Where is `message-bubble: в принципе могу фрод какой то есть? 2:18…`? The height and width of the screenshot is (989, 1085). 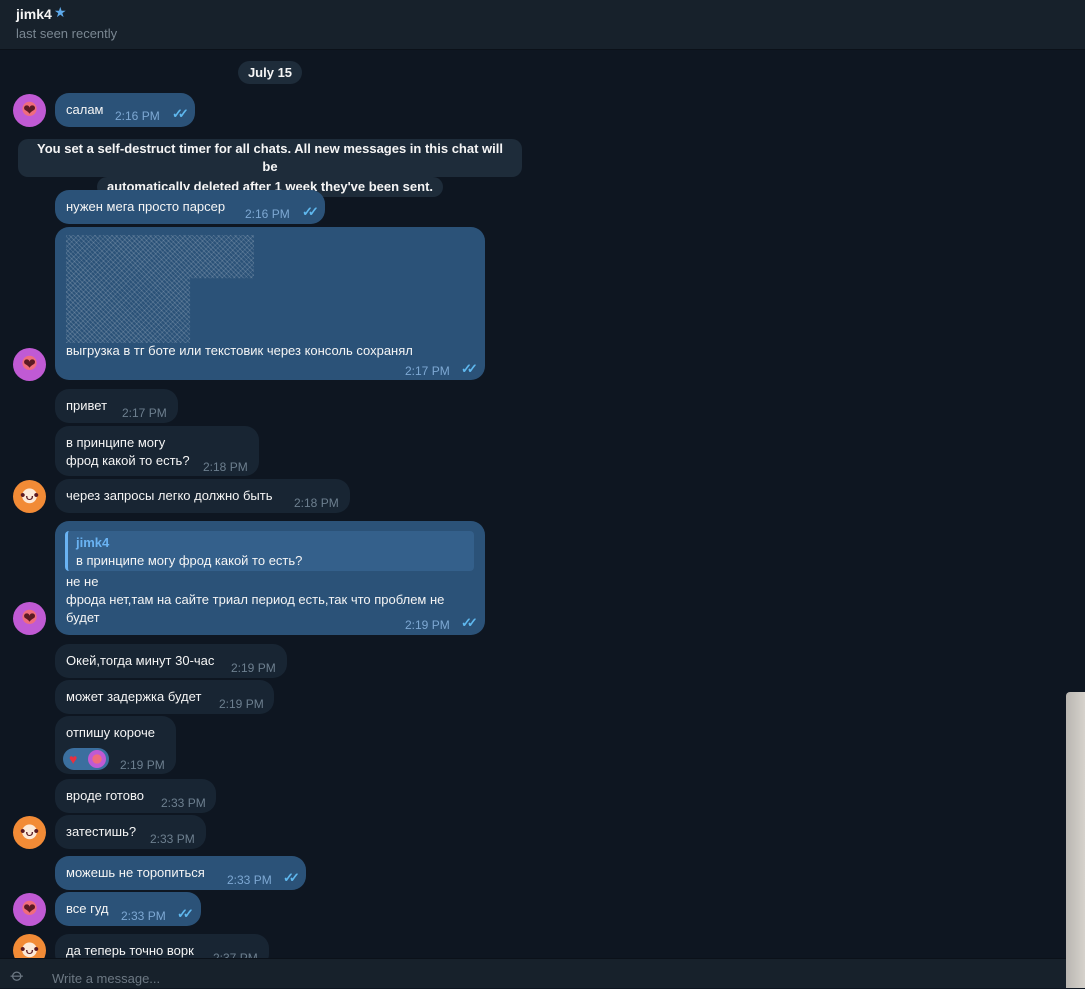
message-bubble: в принципе могу фрод какой то есть? 2:18… is located at coordinates (157, 451).